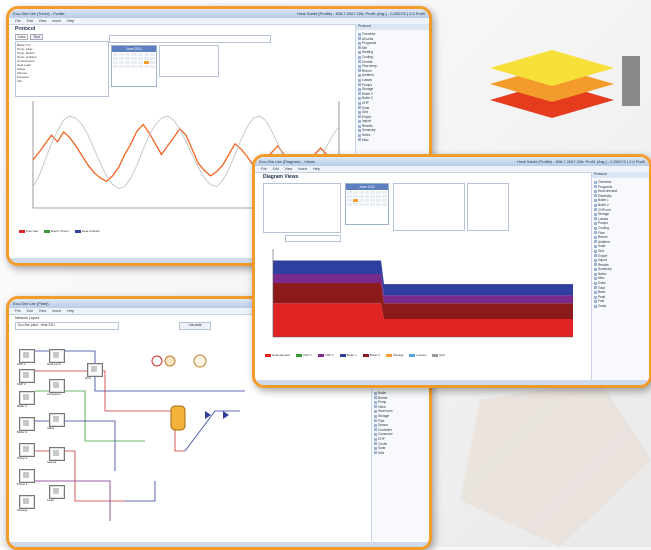 The height and width of the screenshot is (550, 651). I want to click on diagram-menubar: File Edit View Insert Help, so click(452, 169).